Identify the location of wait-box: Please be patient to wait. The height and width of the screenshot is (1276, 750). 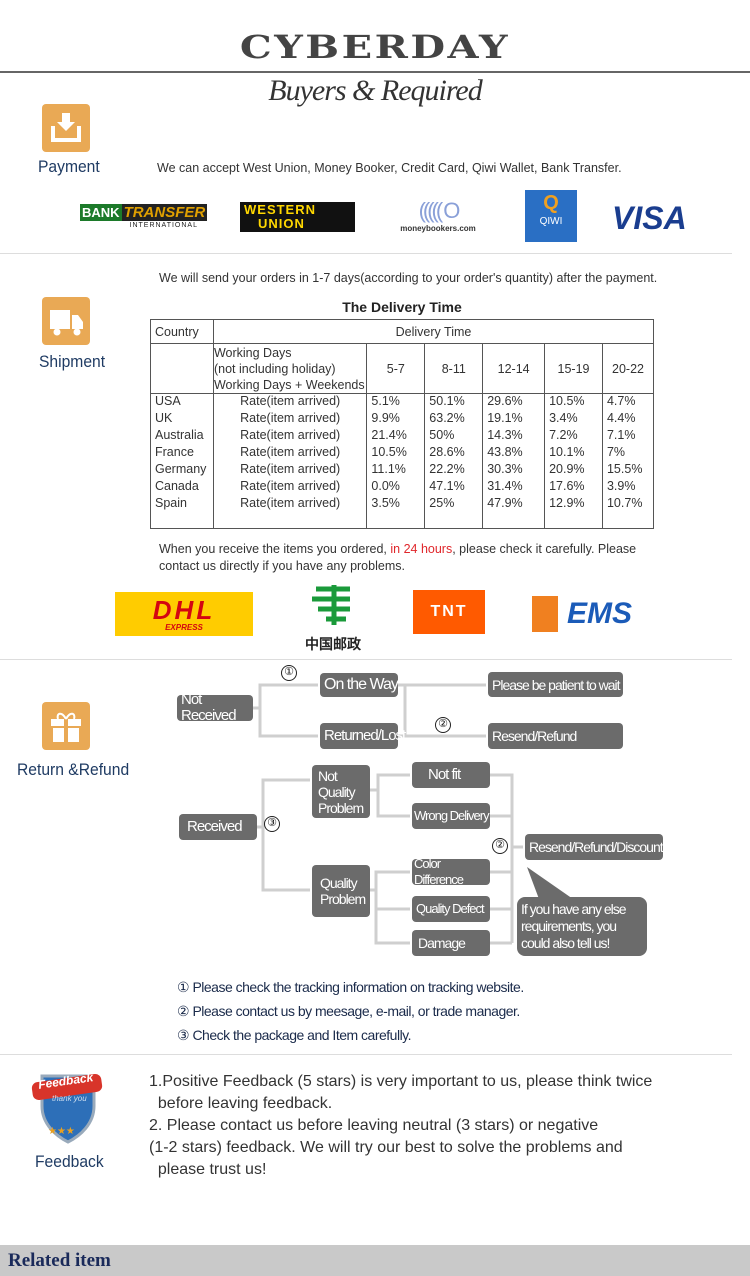
(555, 684).